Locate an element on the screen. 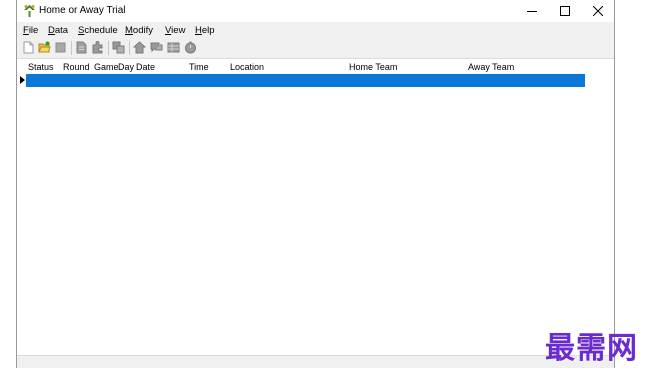 Image resolution: width=658 pixels, height=372 pixels. minimize-icon is located at coordinates (532, 11).